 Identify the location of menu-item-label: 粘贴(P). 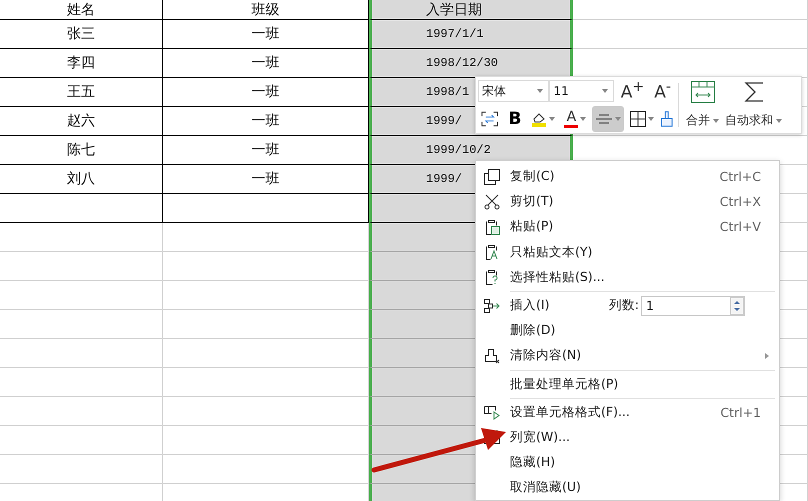
(532, 227).